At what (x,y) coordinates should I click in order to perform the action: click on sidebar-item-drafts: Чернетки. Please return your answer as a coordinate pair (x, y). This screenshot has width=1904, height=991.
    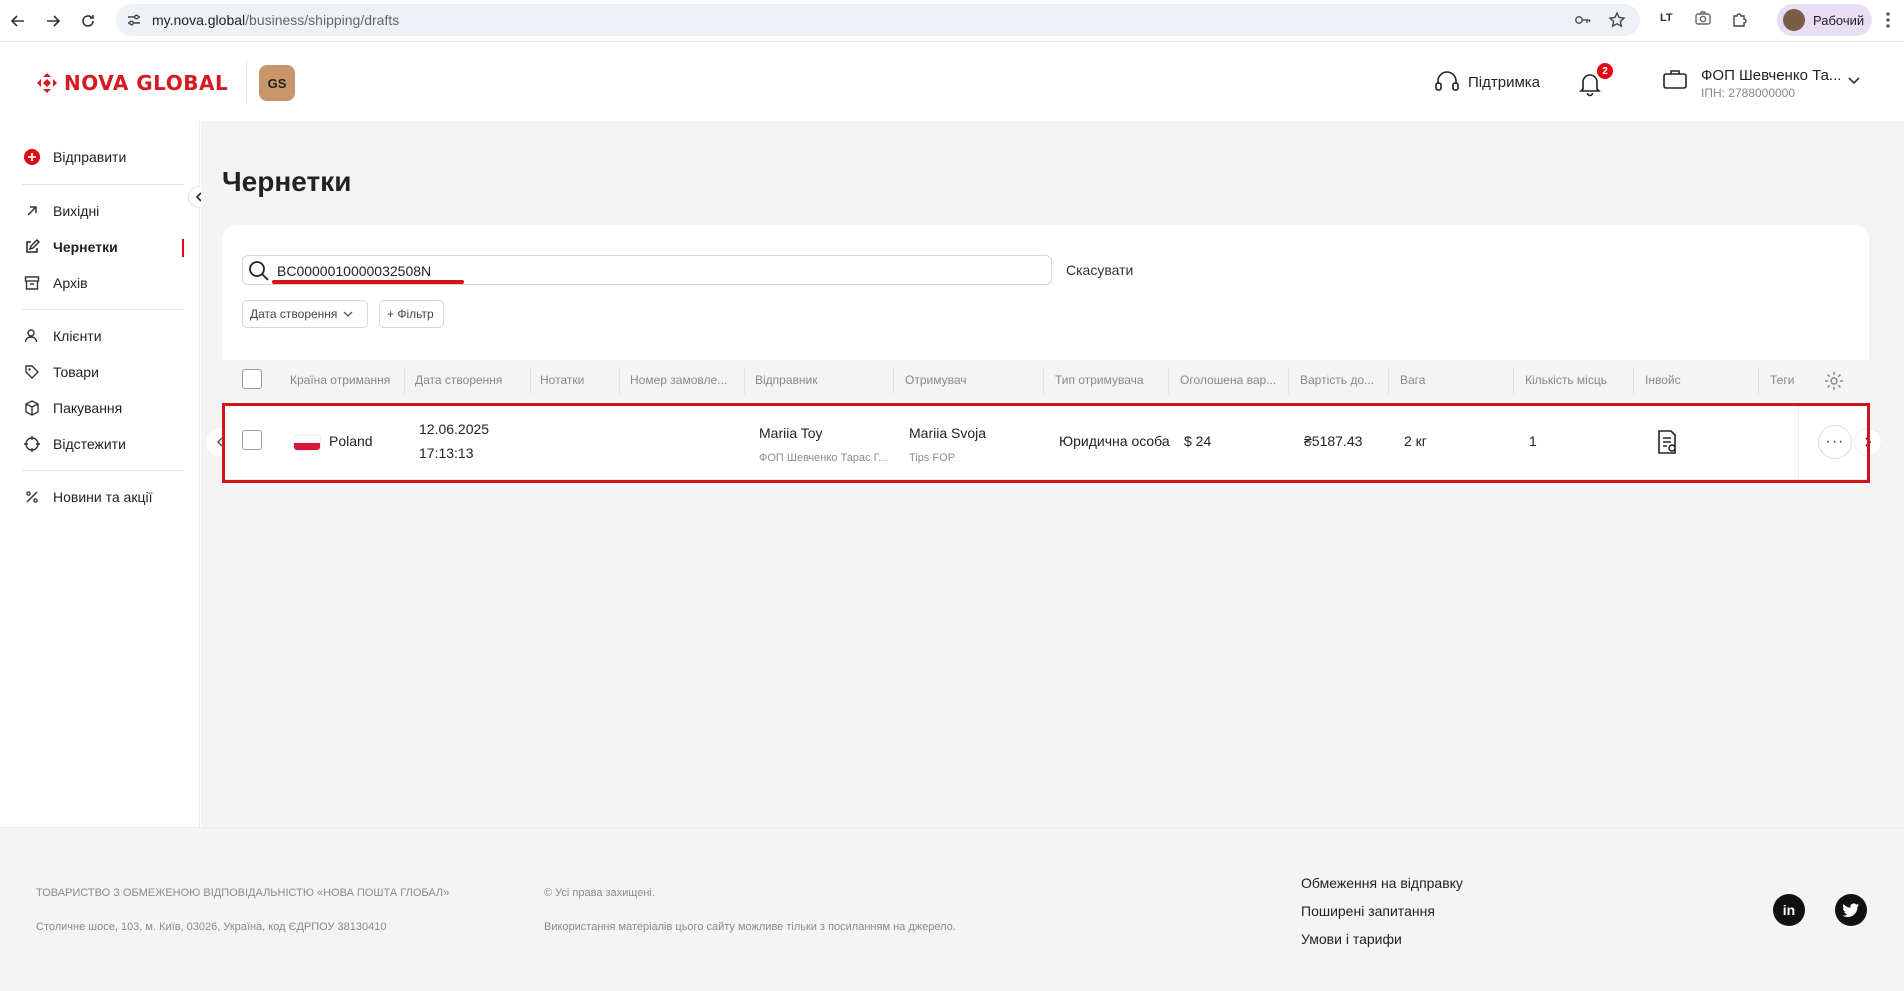
    Looking at the image, I should click on (71, 247).